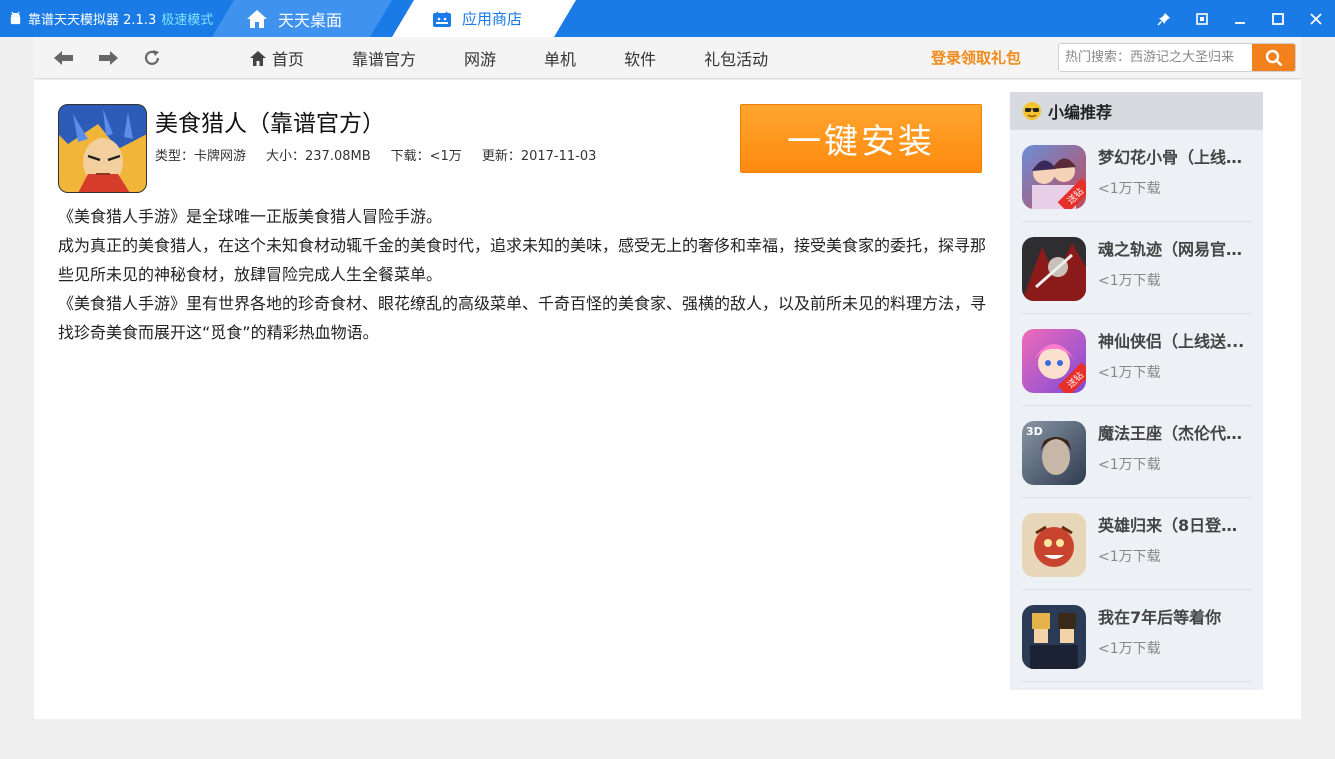 The height and width of the screenshot is (759, 1335). I want to click on minimize-icon, so click(1240, 22).